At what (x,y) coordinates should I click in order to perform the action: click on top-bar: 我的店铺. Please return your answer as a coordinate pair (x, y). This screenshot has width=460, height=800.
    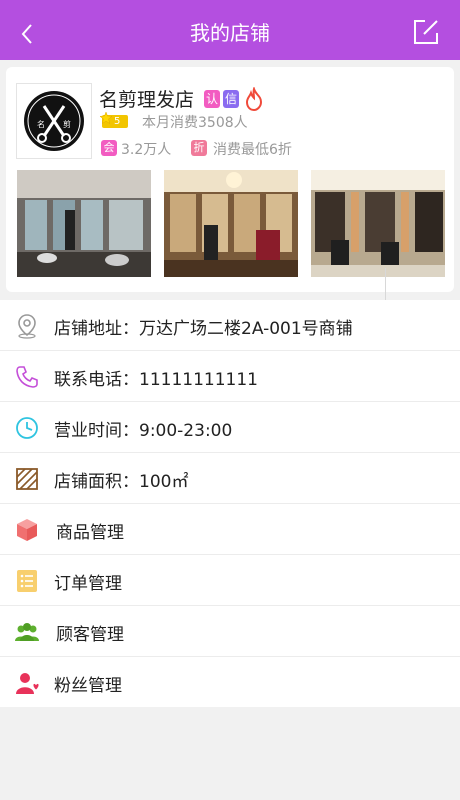
    Looking at the image, I should click on (230, 30).